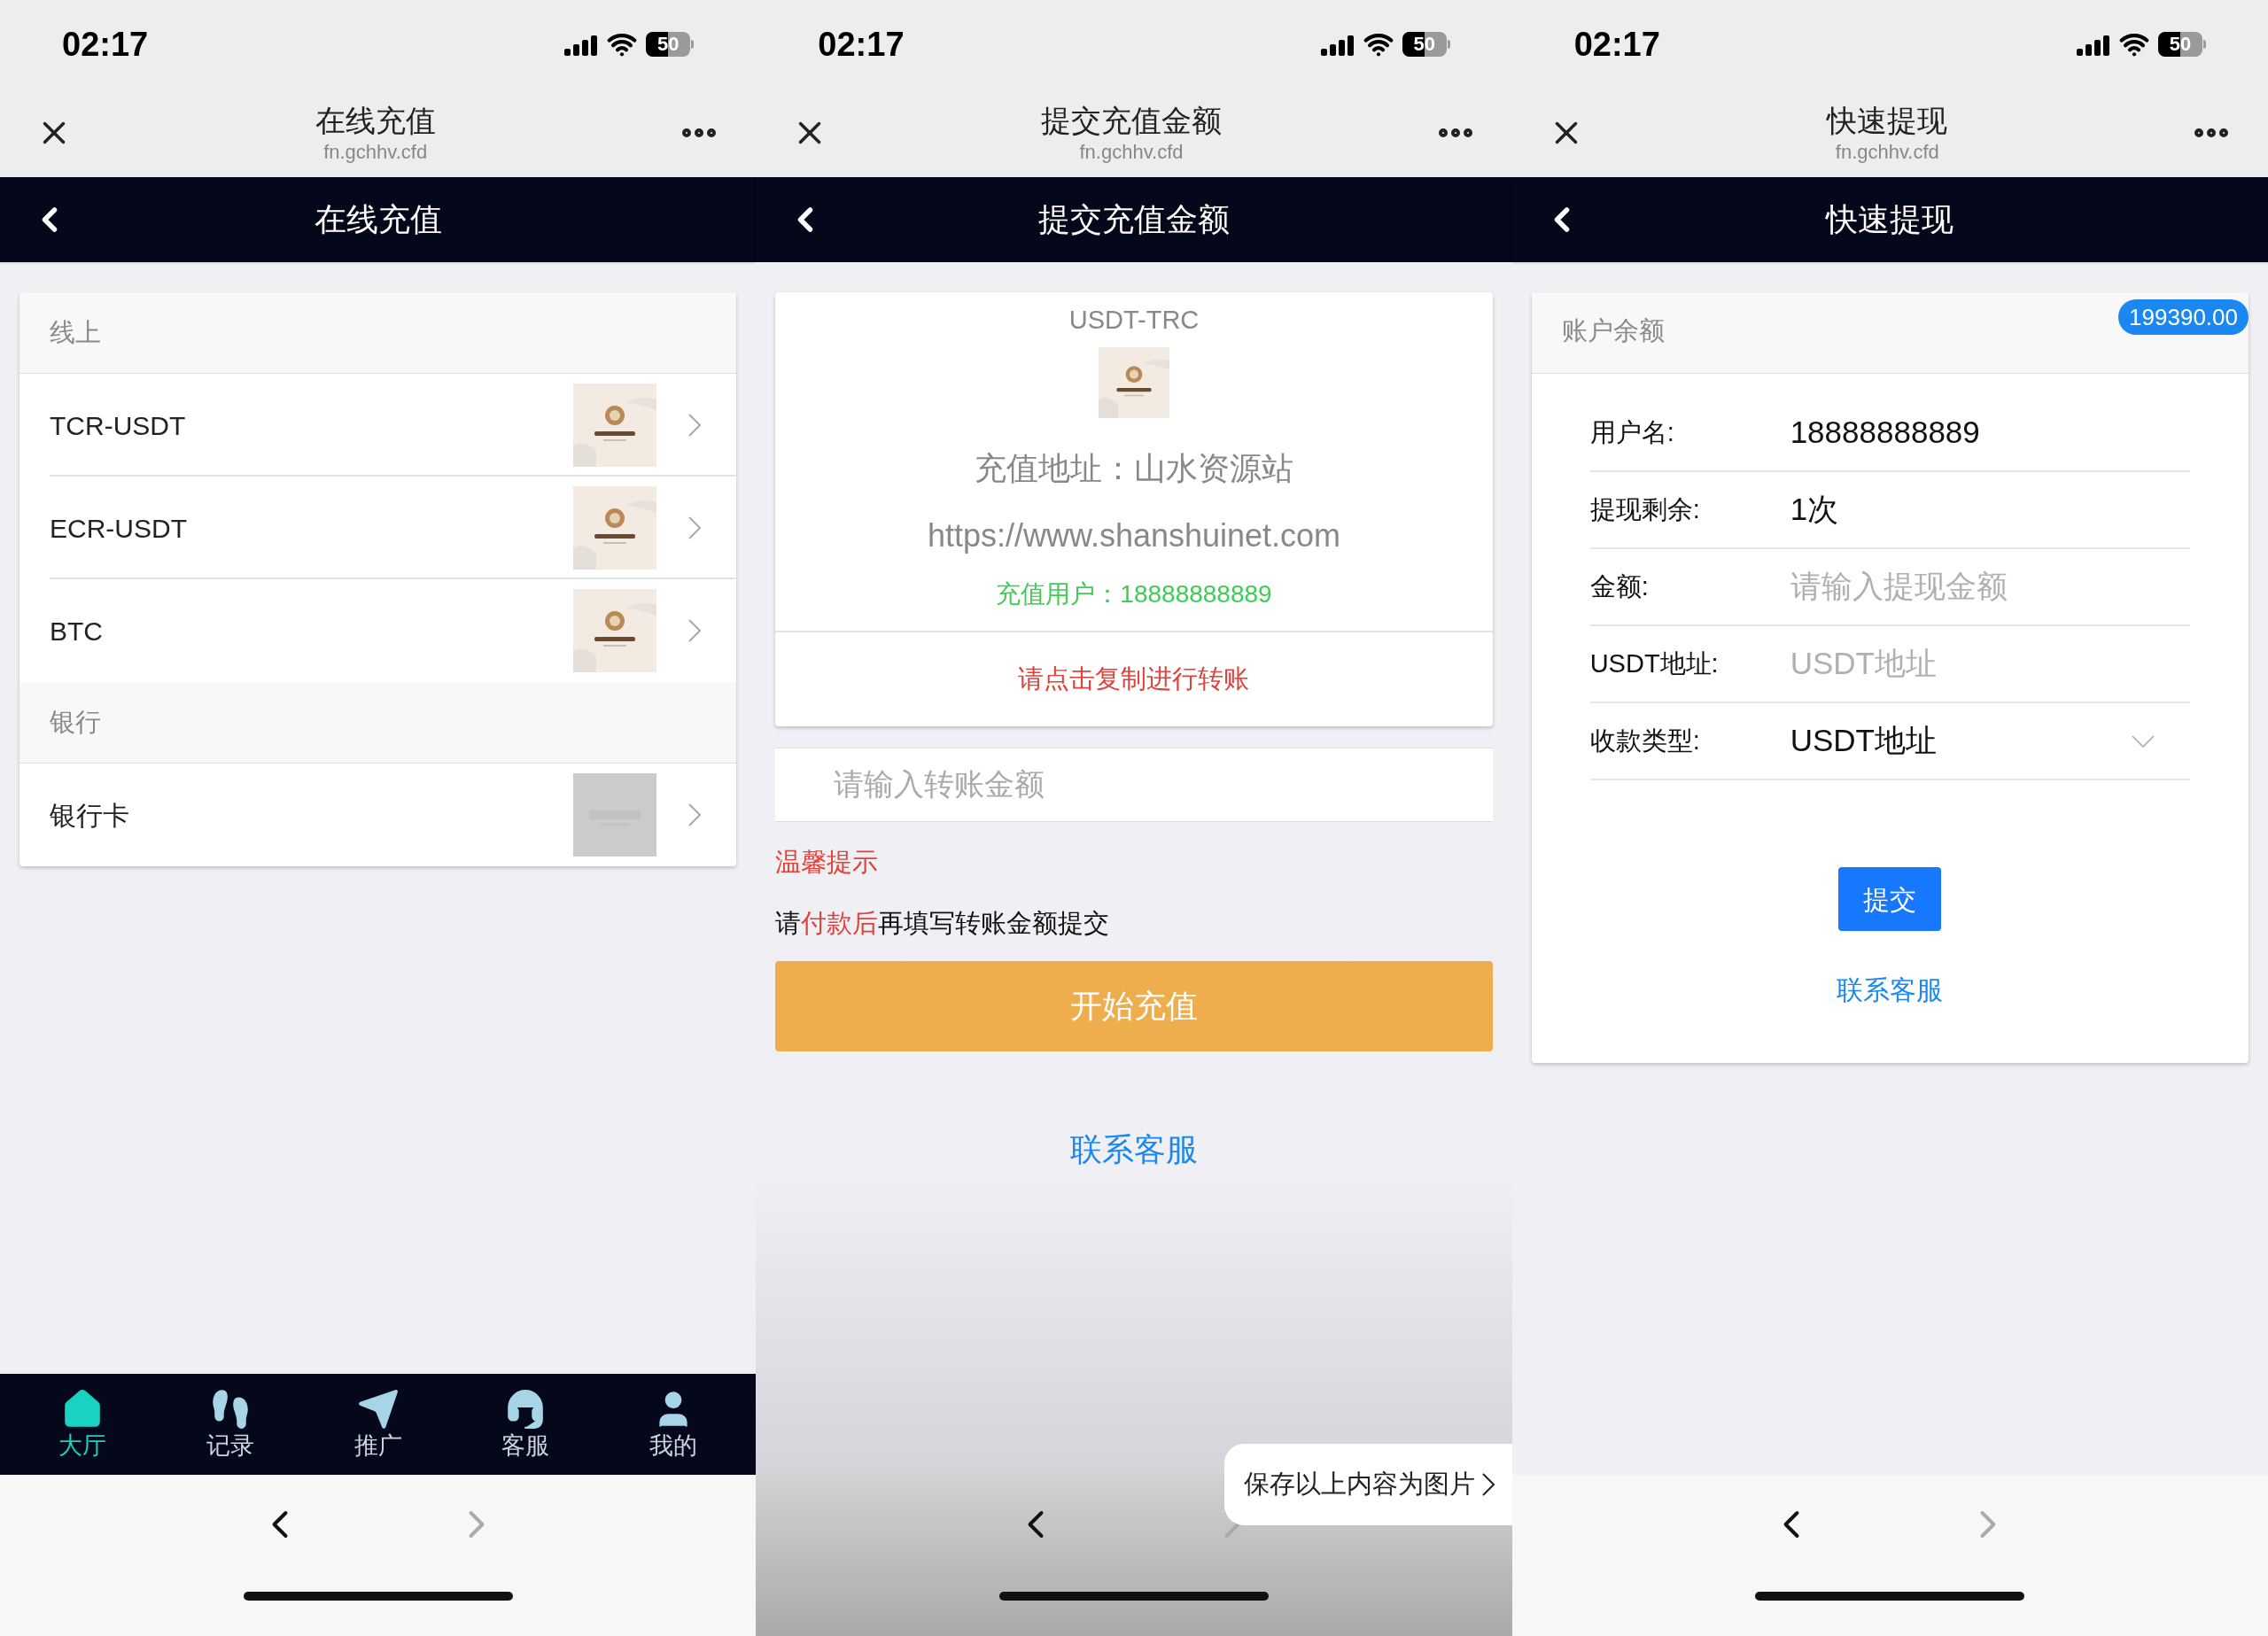 This screenshot has width=2268, height=1636. Describe the element at coordinates (1645, 509) in the screenshot. I see `field-label: 提现剩余:` at that location.